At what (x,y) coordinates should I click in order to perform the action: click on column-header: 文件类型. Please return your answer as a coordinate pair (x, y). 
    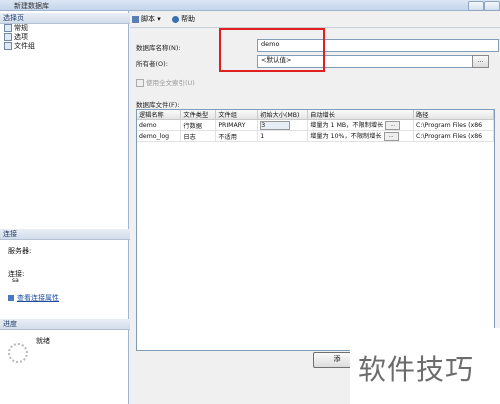
    Looking at the image, I should click on (198, 115).